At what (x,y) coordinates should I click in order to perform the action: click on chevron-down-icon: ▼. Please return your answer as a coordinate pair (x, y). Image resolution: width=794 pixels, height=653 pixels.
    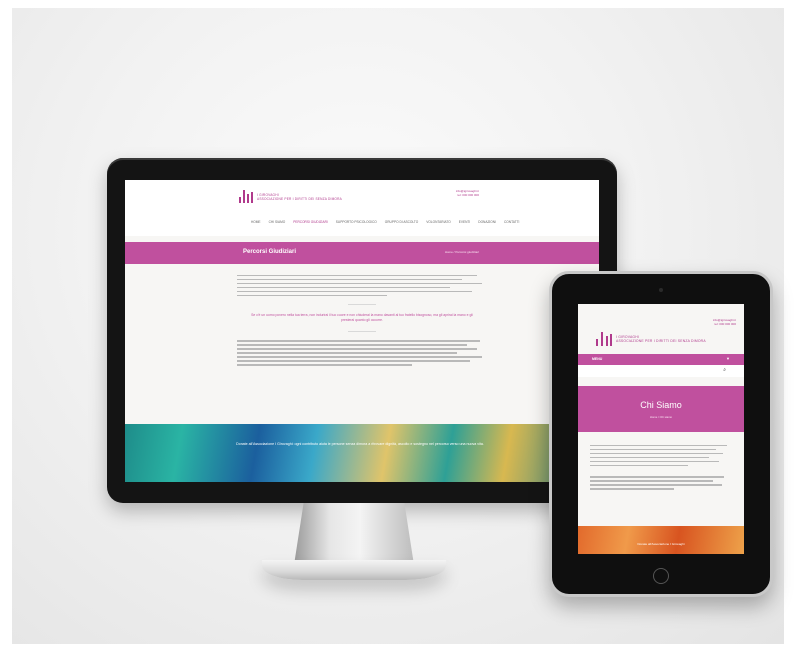
    Looking at the image, I should click on (728, 358).